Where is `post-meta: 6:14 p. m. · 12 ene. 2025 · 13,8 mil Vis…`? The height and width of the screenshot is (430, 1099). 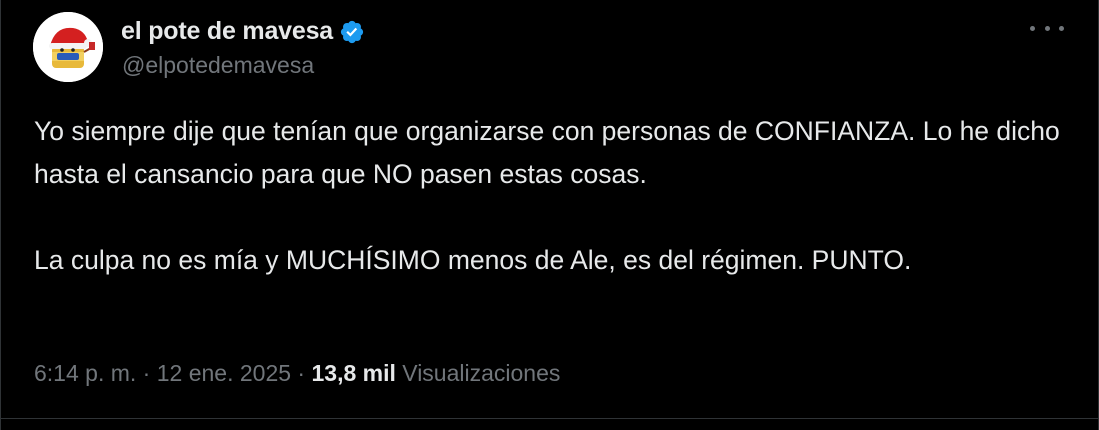 post-meta: 6:14 p. m. · 12 ene. 2025 · 13,8 mil Vis… is located at coordinates (297, 373).